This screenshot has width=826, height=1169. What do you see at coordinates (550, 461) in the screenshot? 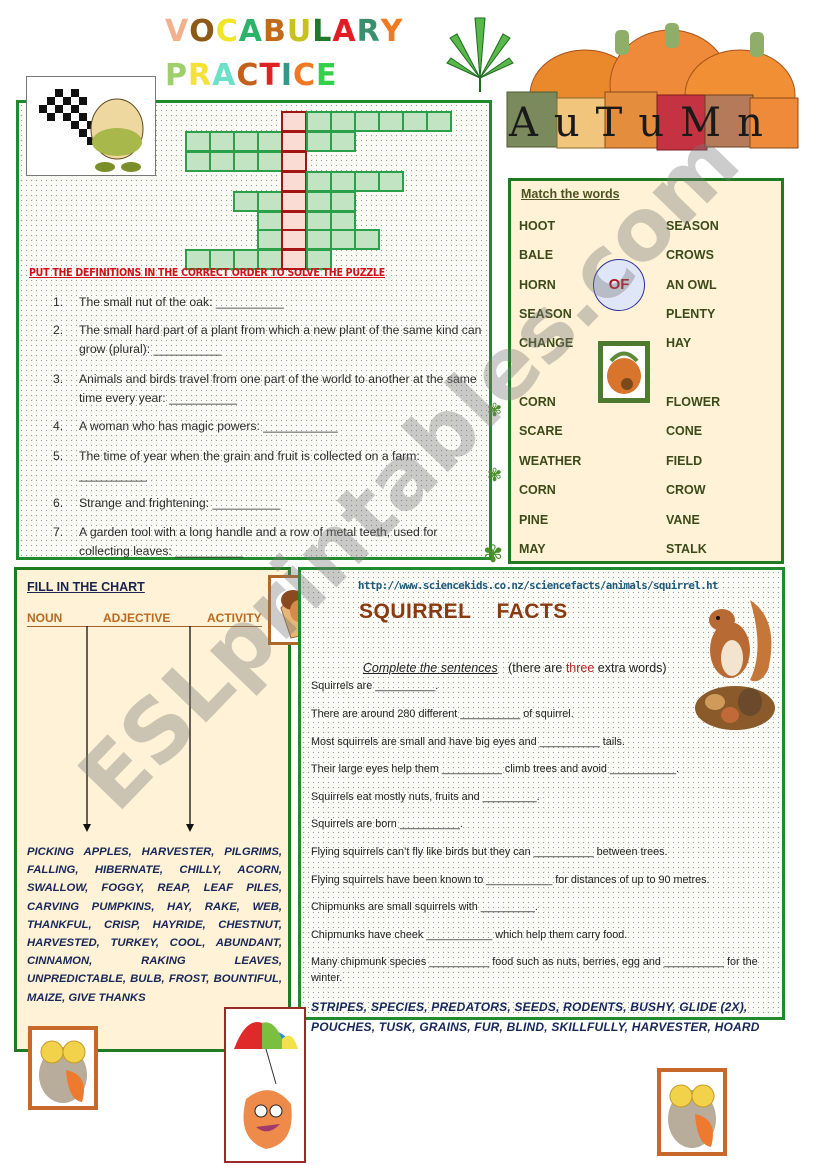
I see `match-word: WEATHER` at bounding box center [550, 461].